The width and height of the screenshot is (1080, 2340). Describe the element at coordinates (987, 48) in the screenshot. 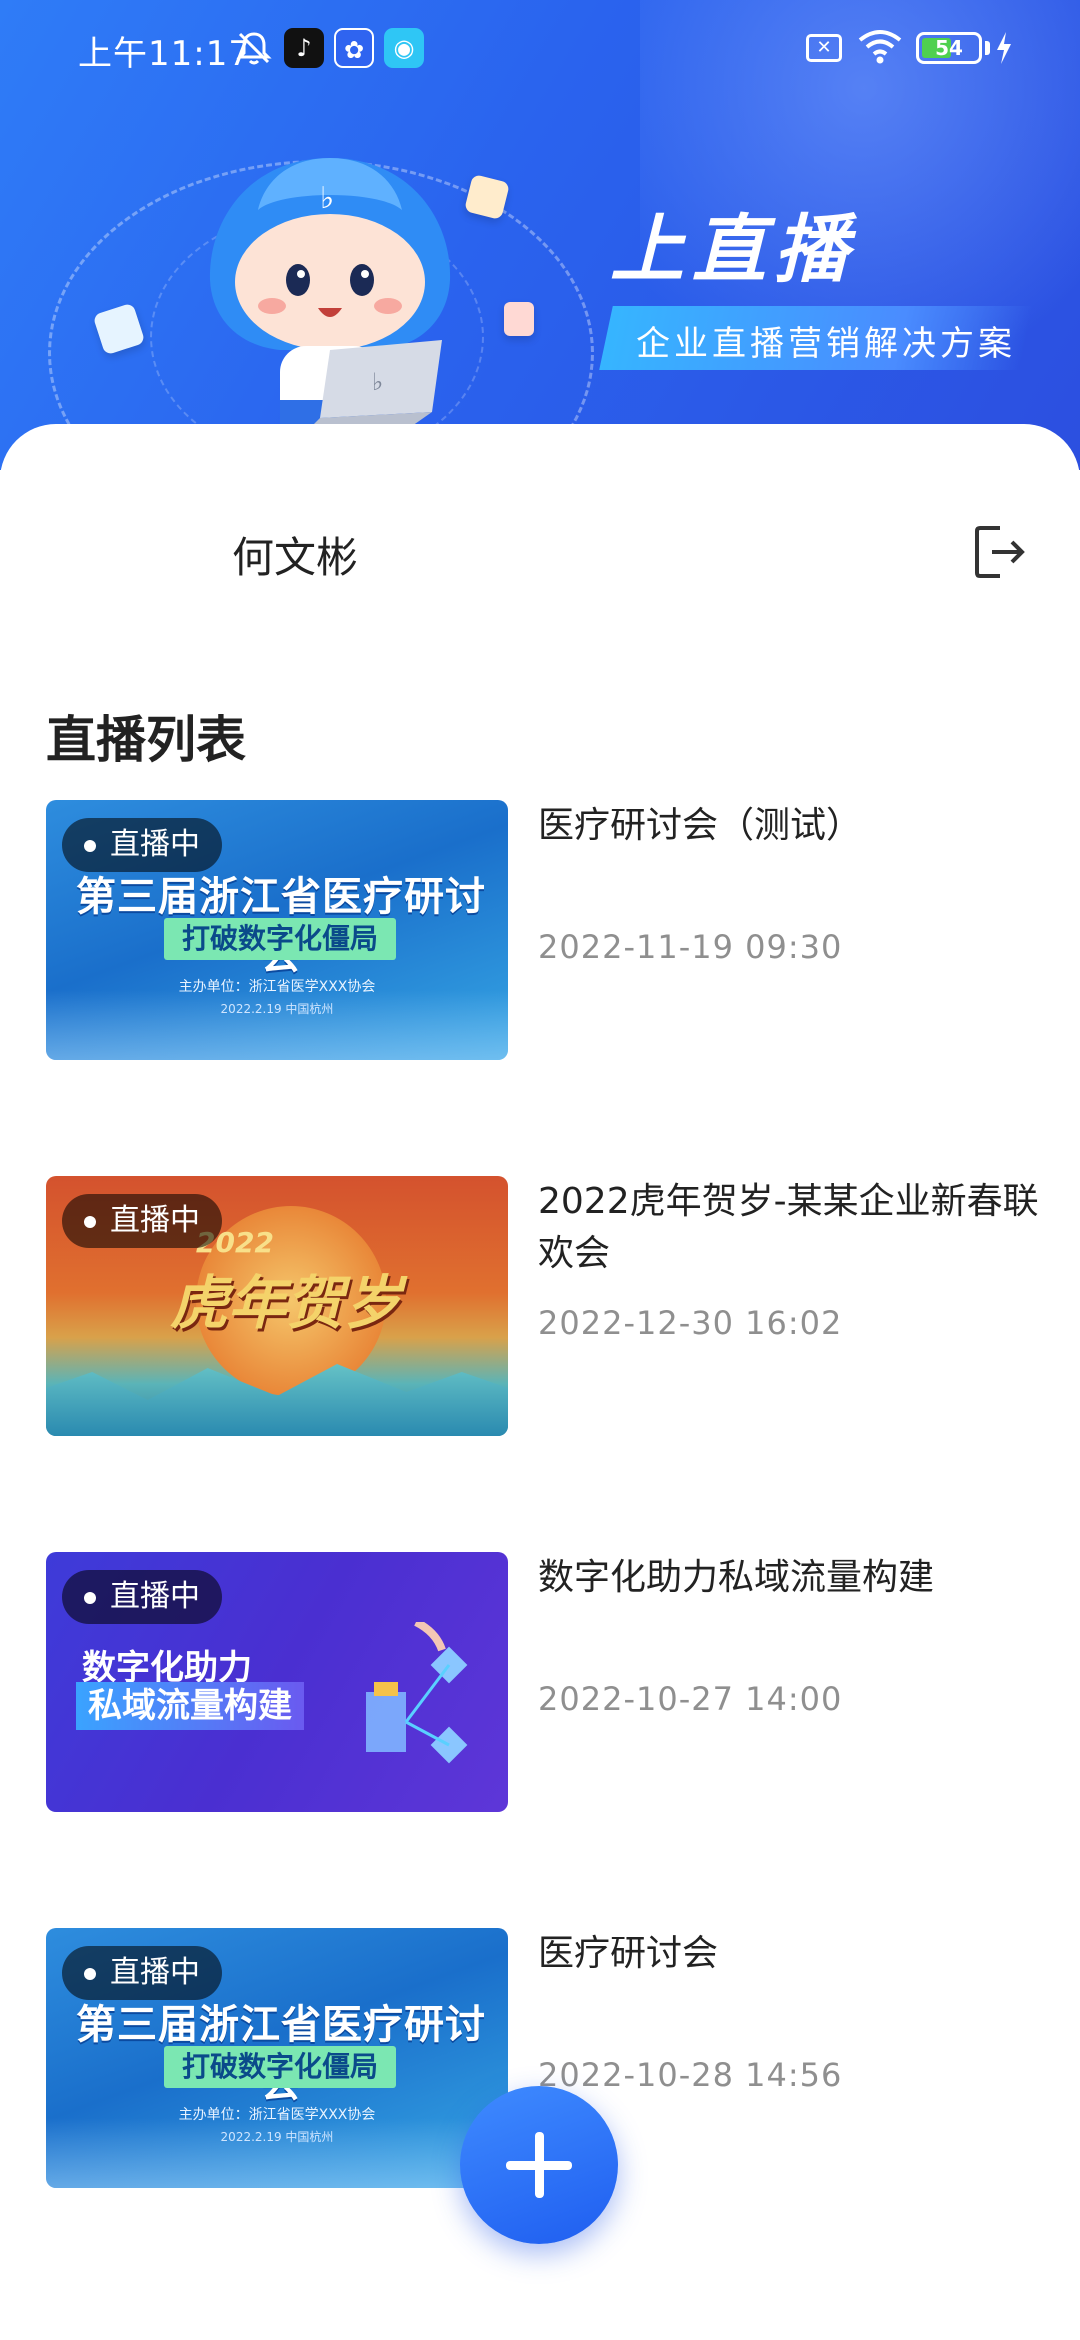

I see `battery-cap` at that location.